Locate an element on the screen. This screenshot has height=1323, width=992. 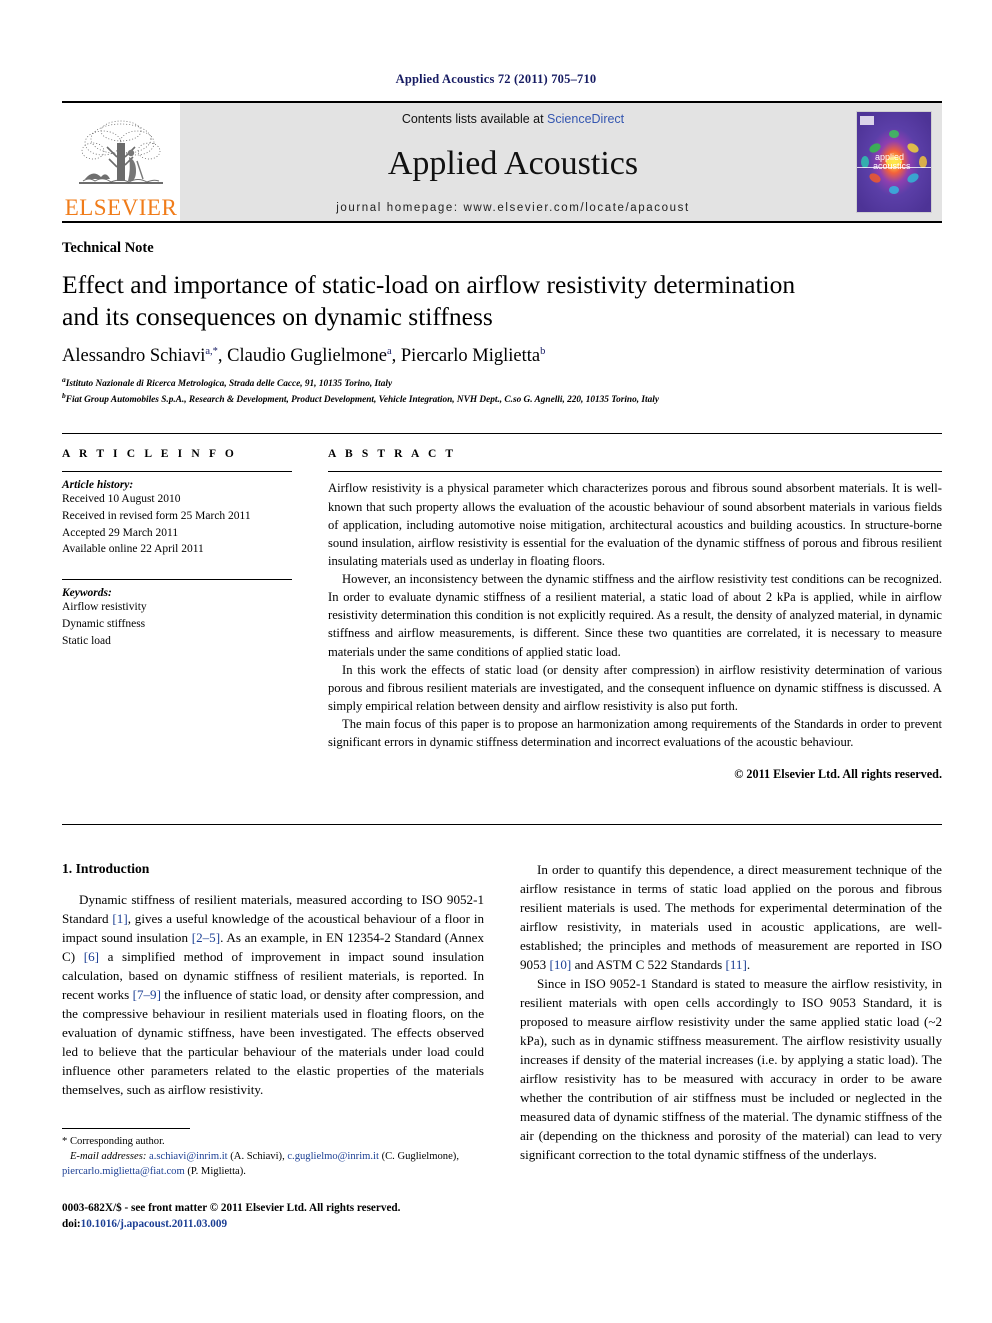
article-history-item: Available online 22 April 2011 is located at coordinates (133, 549).